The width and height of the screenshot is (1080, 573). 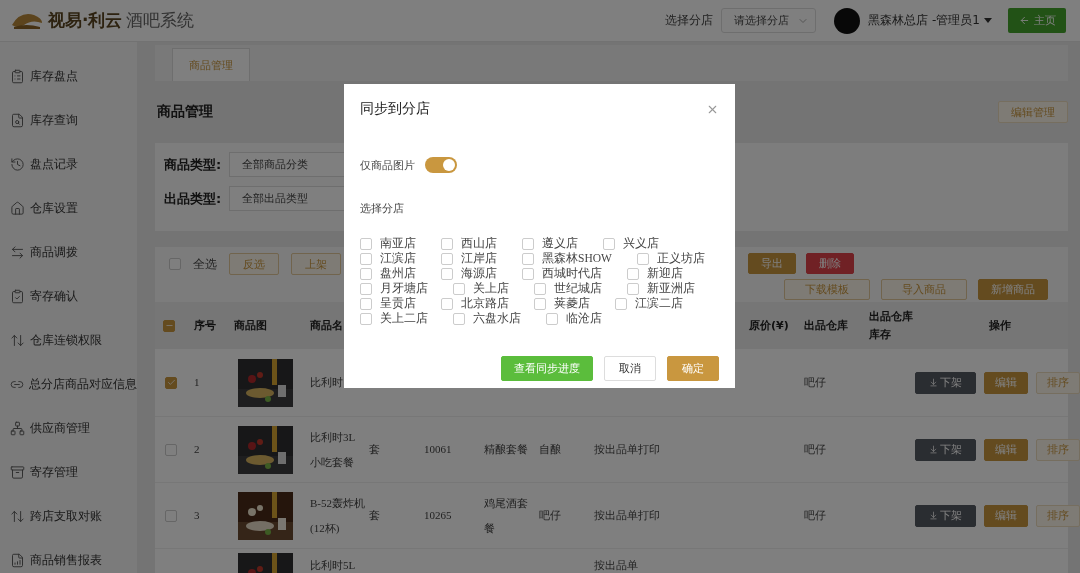 I want to click on sidebar-item: 仓库连锁权限, so click(x=68, y=340).